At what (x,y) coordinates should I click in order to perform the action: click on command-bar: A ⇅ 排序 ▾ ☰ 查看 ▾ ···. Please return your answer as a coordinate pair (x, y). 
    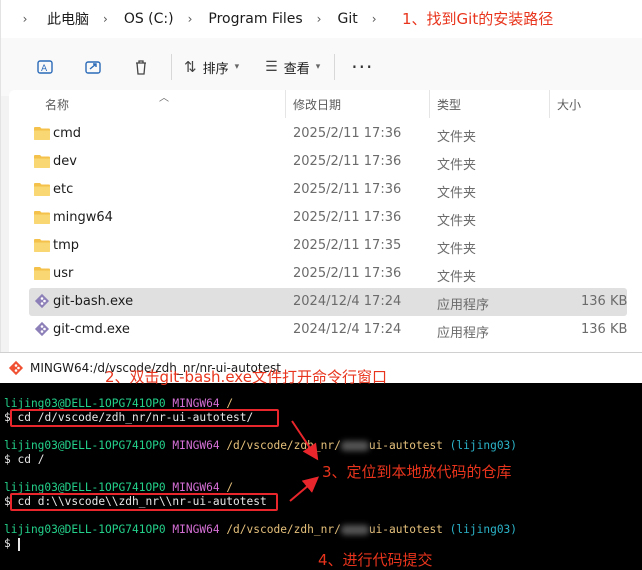
    Looking at the image, I should click on (321, 67).